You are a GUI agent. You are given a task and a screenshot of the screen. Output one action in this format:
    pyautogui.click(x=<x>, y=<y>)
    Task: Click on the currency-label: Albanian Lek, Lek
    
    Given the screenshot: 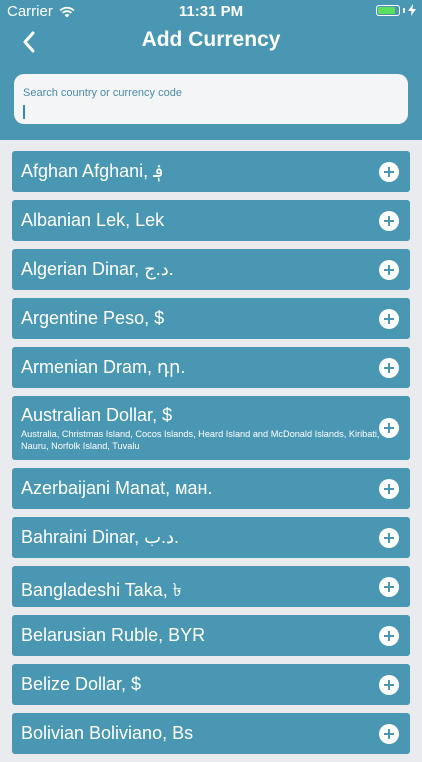 What is the action you would take?
    pyautogui.click(x=93, y=220)
    